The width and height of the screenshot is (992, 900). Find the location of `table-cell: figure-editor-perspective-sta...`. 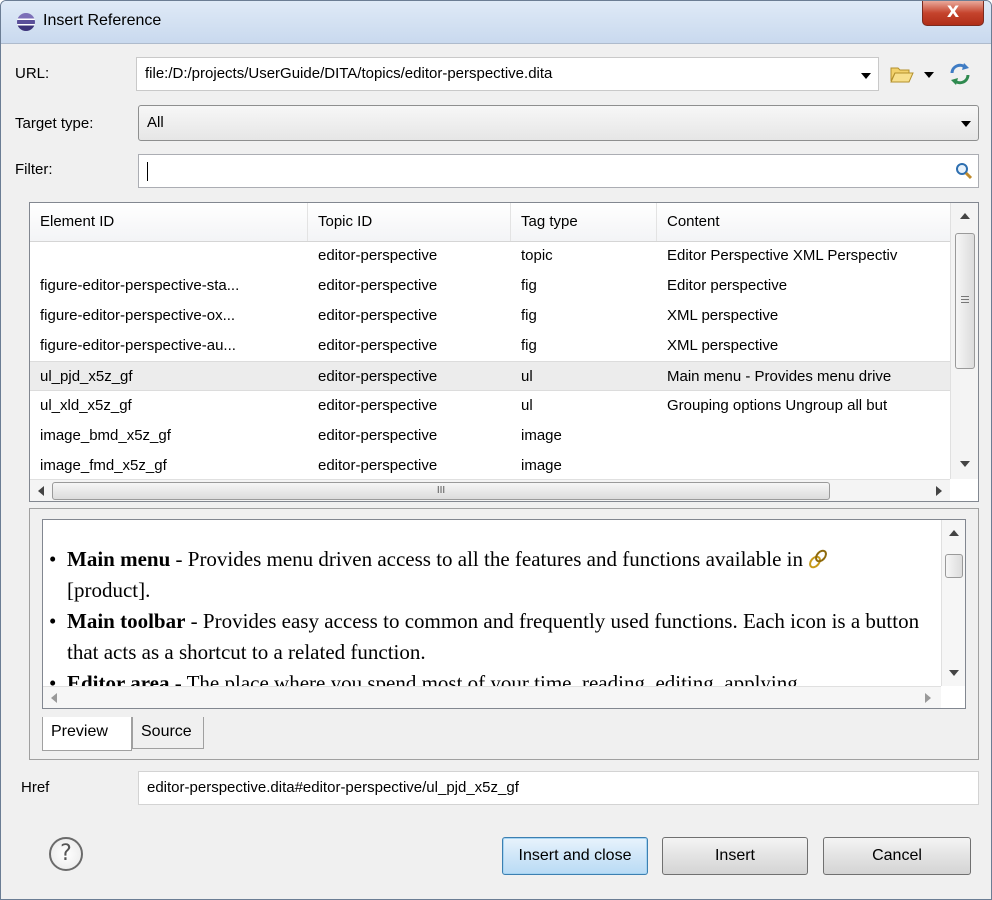

table-cell: figure-editor-perspective-sta... is located at coordinates (140, 285).